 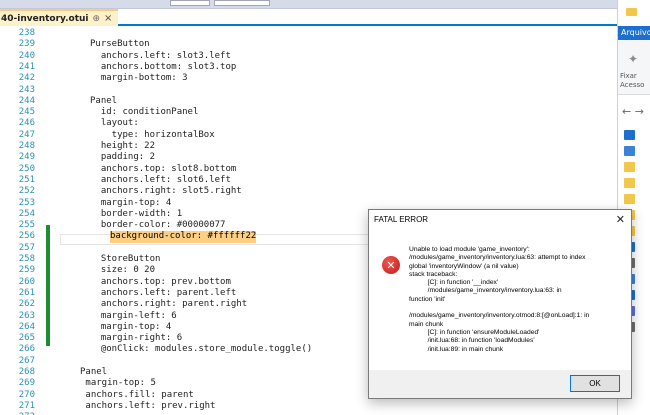 What do you see at coordinates (108, 18) in the screenshot?
I see `close-icon: ×` at bounding box center [108, 18].